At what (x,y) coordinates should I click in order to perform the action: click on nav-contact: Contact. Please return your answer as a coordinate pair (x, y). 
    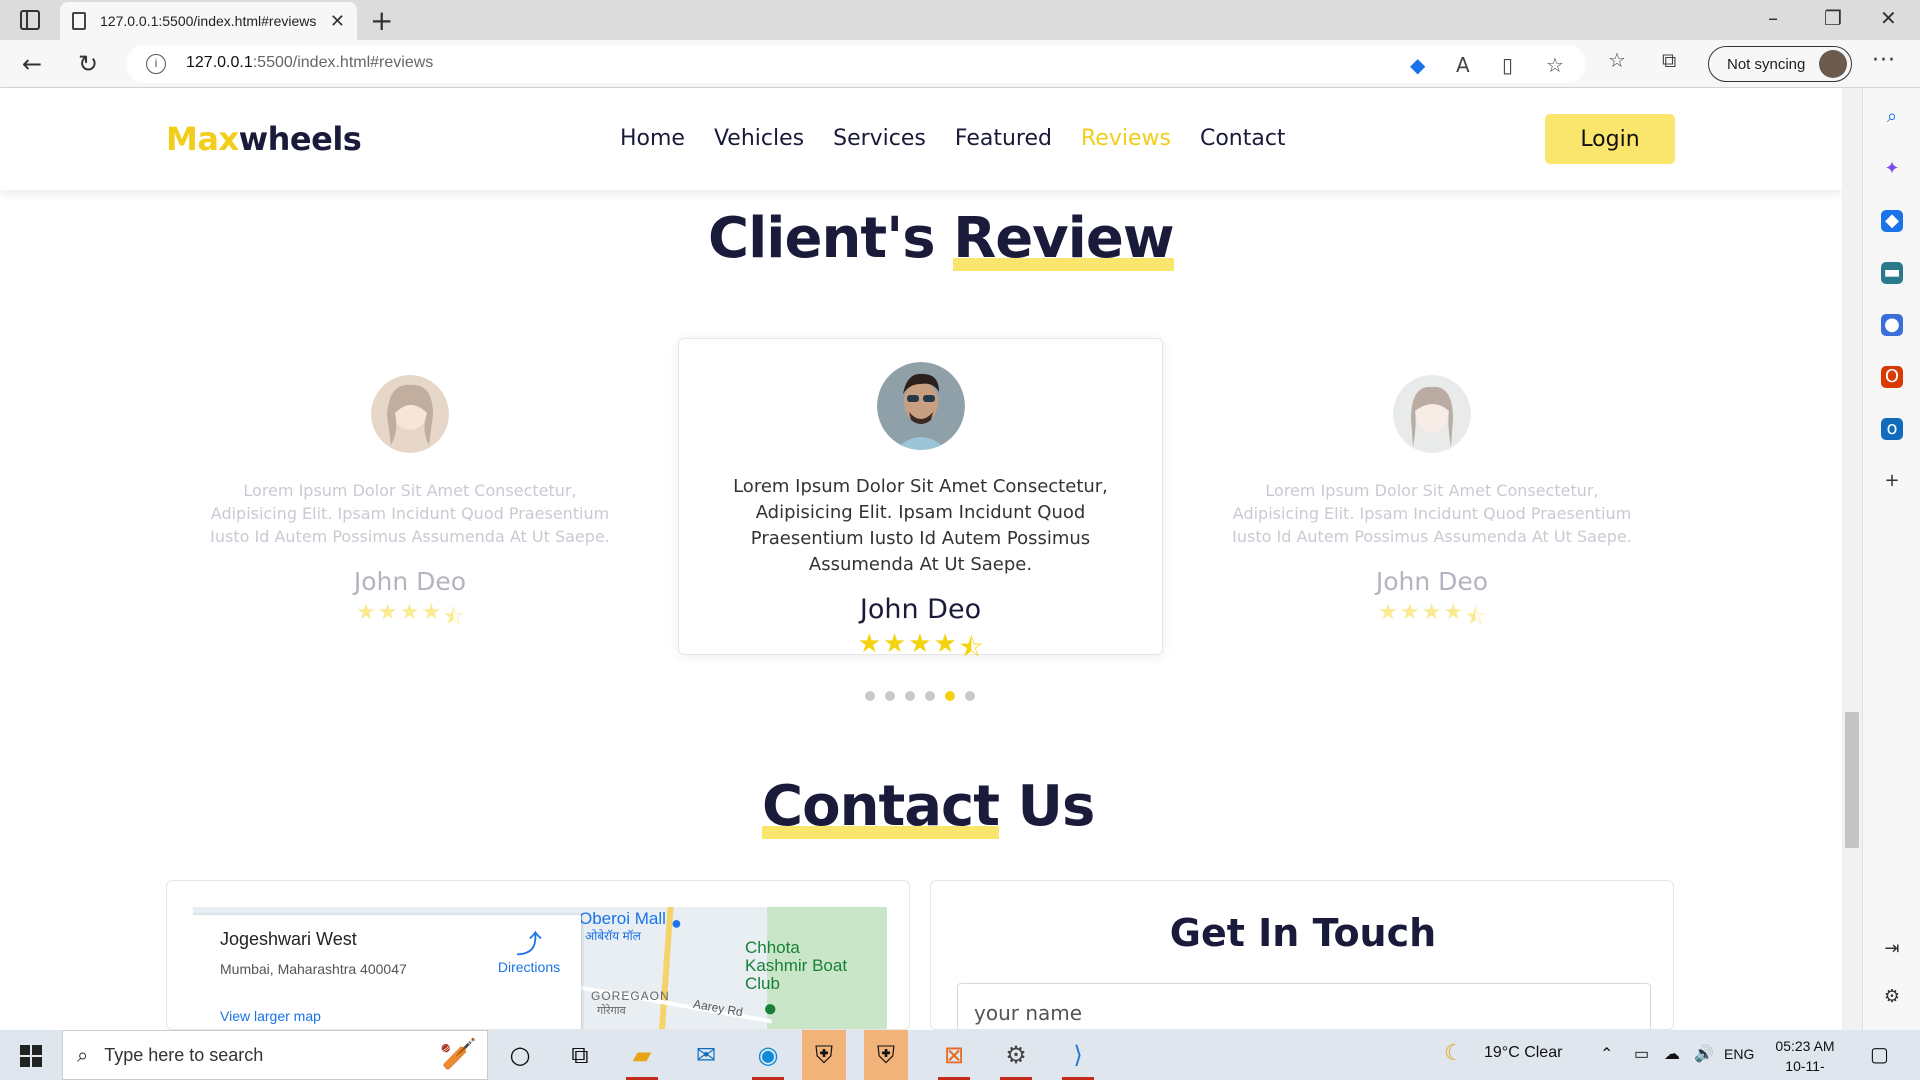
    Looking at the image, I should click on (1243, 138).